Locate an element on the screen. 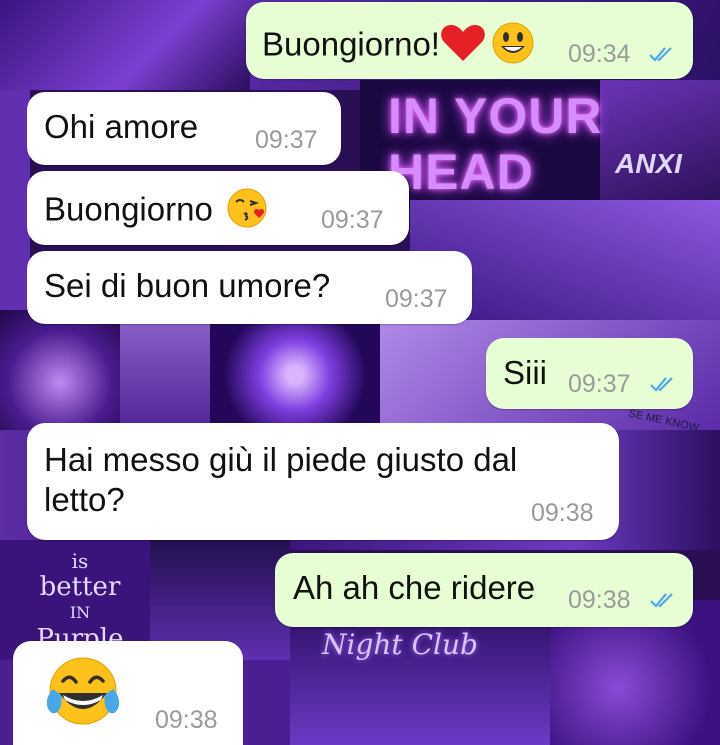 This screenshot has height=745, width=720. message-text-line: Hai messo giù il piede giusto dal is located at coordinates (281, 459).